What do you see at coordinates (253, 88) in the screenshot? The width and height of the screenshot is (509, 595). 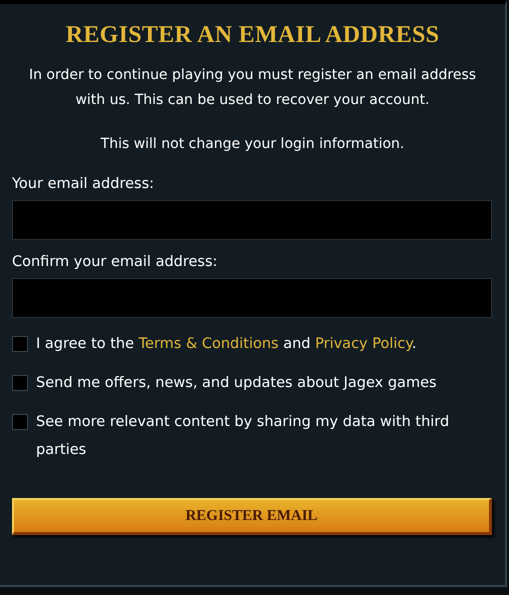 I see `info-text: In order to continue playing you must register an email address with us. This can be used to recover your account.` at bounding box center [253, 88].